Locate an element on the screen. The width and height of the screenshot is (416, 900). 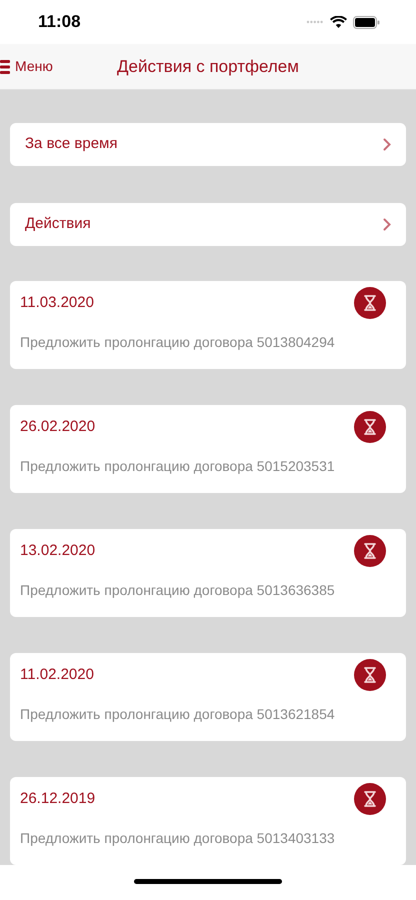
battery-icon is located at coordinates (366, 22).